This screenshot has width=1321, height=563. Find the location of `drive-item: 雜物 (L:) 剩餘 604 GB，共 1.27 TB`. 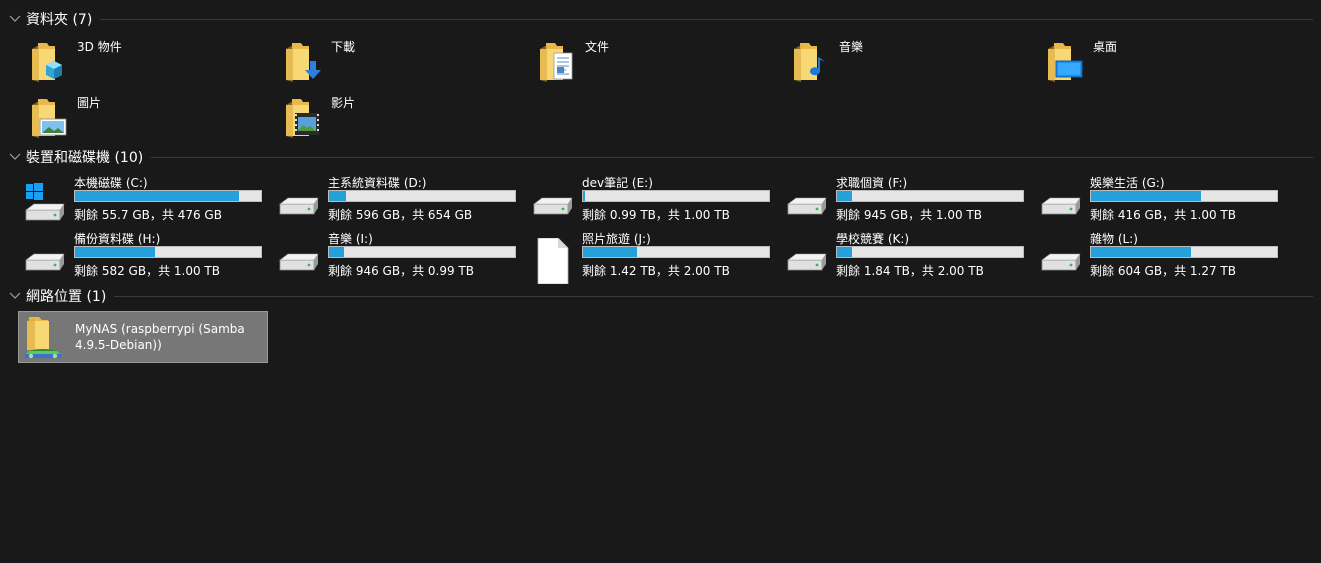

drive-item: 雜物 (L:) 剩餘 604 GB，共 1.27 TB is located at coordinates (1159, 258).